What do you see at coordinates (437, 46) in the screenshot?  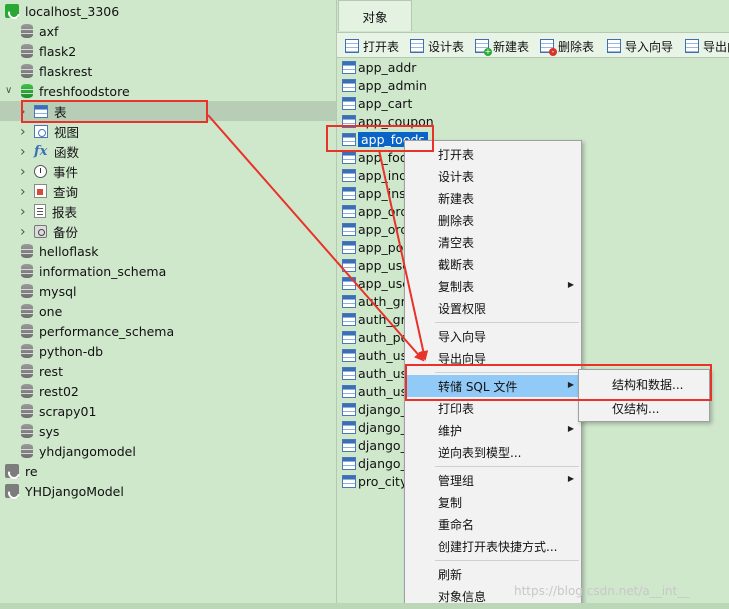 I see `toolbar-button: 设计表` at bounding box center [437, 46].